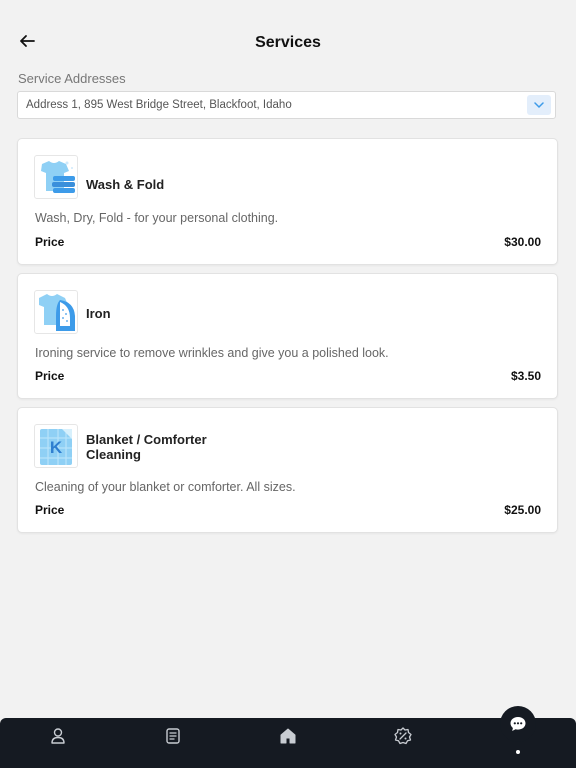  What do you see at coordinates (173, 736) in the screenshot?
I see `orders-icon` at bounding box center [173, 736].